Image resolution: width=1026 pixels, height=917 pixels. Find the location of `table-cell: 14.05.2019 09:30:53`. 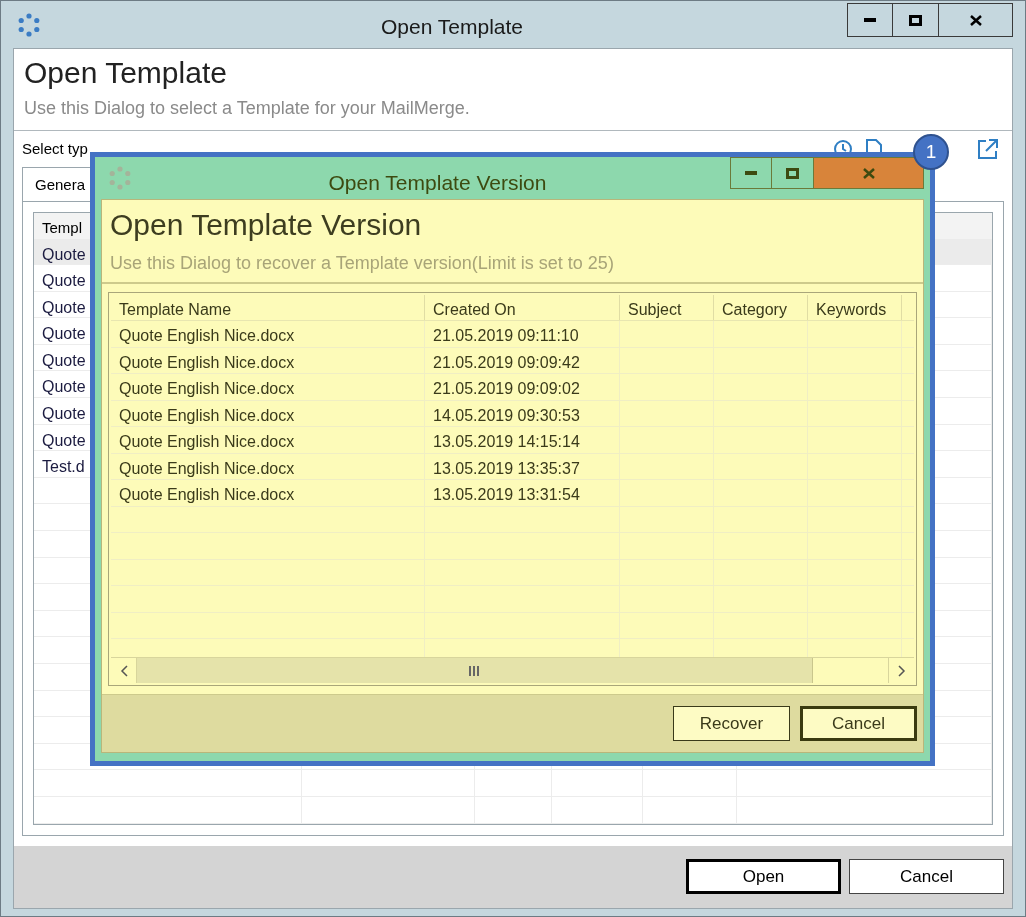

table-cell: 14.05.2019 09:30:53 is located at coordinates (506, 415).